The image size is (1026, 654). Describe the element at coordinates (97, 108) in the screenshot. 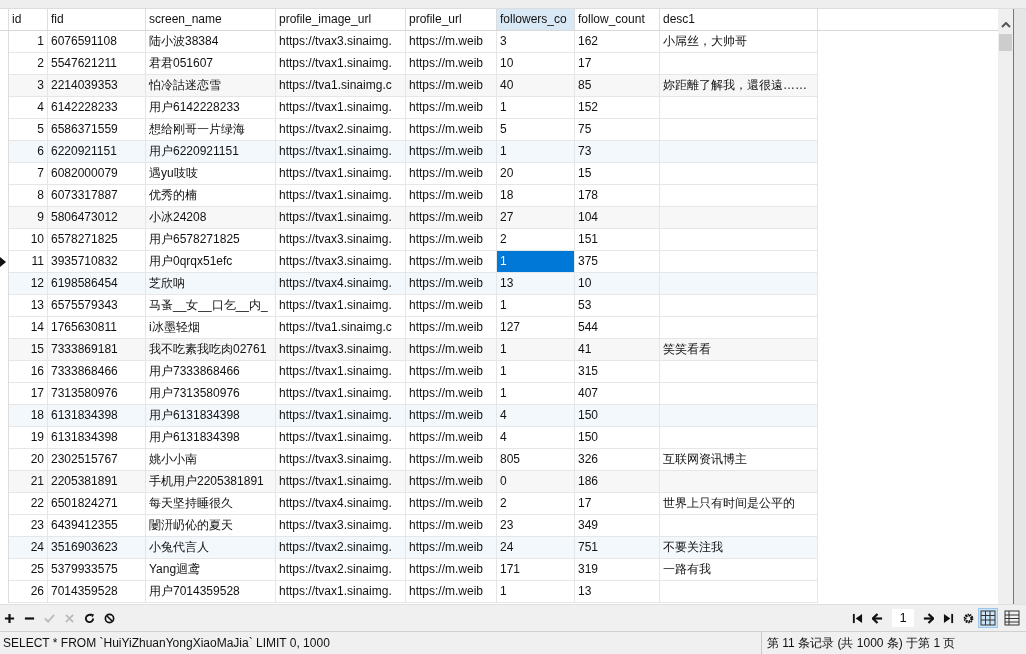

I see `table-cell: 6142228233` at that location.